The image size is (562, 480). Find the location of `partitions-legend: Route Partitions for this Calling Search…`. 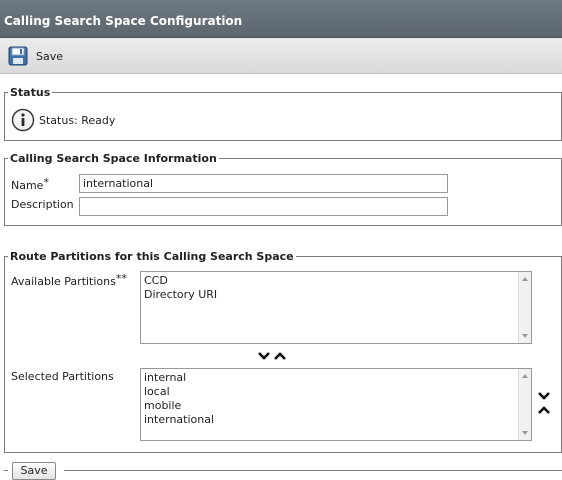

partitions-legend: Route Partitions for this Calling Search… is located at coordinates (152, 256).